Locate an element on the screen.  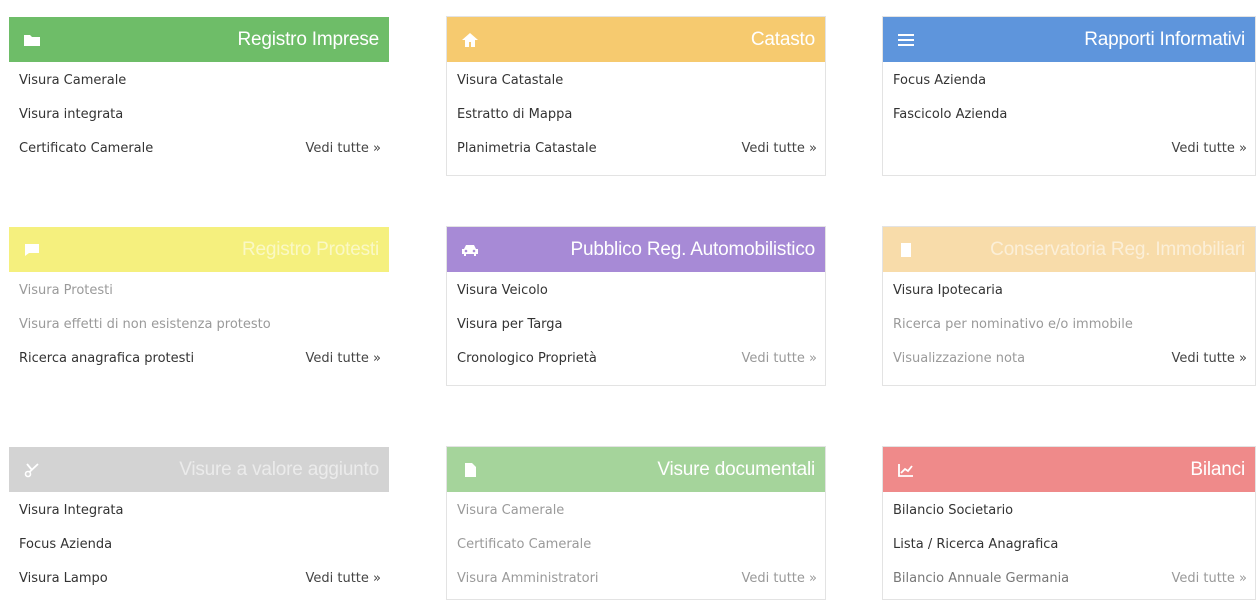
link-estratto-di-mappa: Estratto di Mappa is located at coordinates (641, 123).